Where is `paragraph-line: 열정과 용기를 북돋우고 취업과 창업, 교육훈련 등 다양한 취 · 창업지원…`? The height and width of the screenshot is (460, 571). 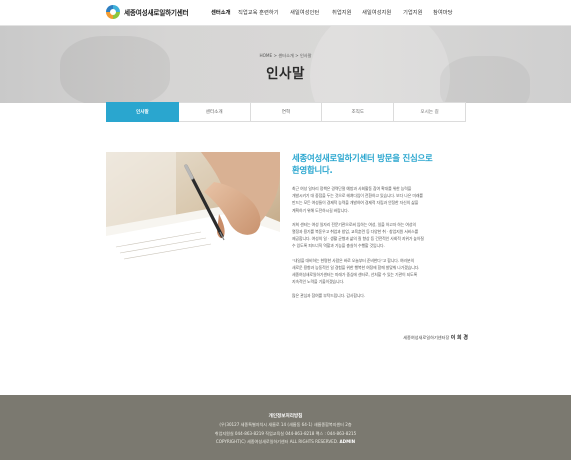
paragraph-line: 열정과 용기를 북돋우고 취업과 창업, 교육훈련 등 다양한 취 · 창업지원… is located at coordinates (355, 232).